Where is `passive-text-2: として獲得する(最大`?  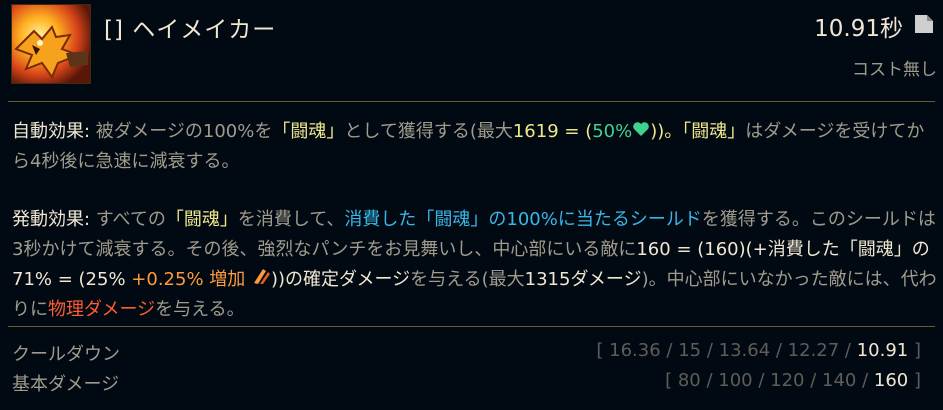 passive-text-2: として獲得する(最大 is located at coordinates (428, 131).